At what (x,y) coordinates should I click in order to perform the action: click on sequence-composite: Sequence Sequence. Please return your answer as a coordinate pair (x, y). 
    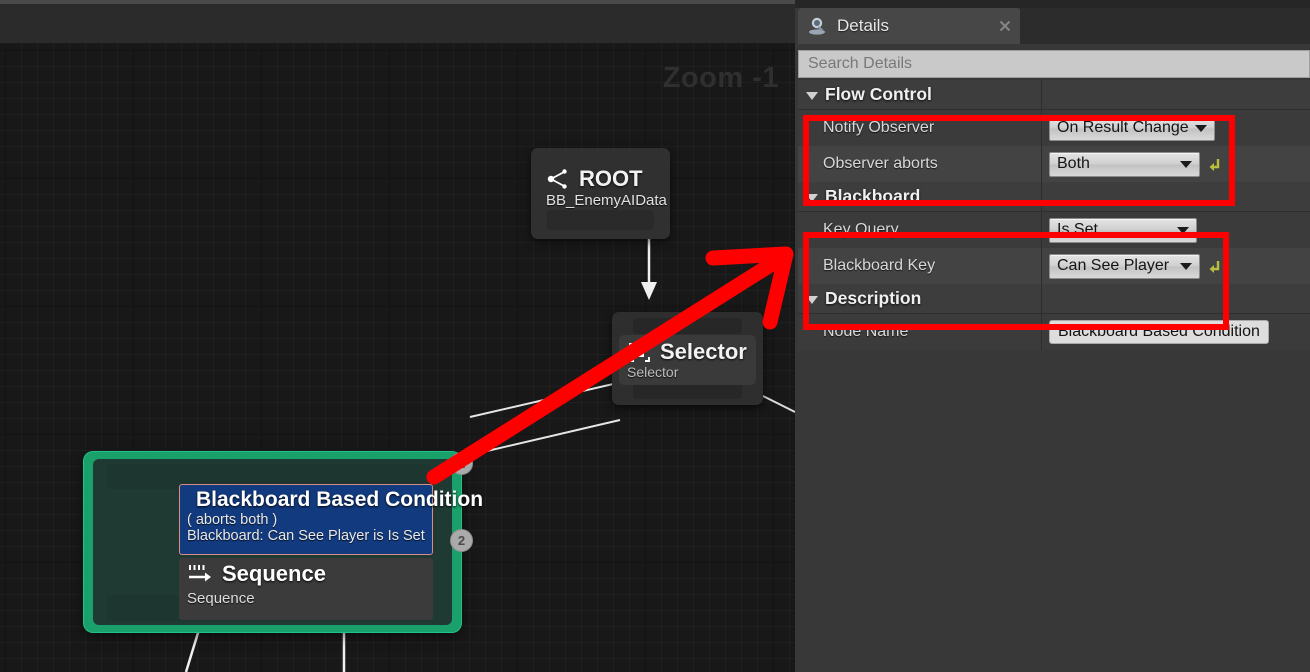
    Looking at the image, I should click on (306, 589).